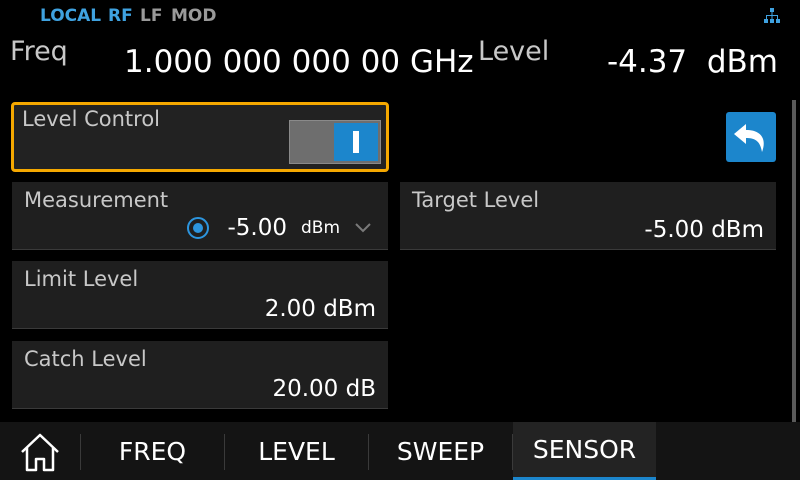 This screenshot has height=480, width=800. What do you see at coordinates (96, 200) in the screenshot?
I see `measurement-label: Measurement` at bounding box center [96, 200].